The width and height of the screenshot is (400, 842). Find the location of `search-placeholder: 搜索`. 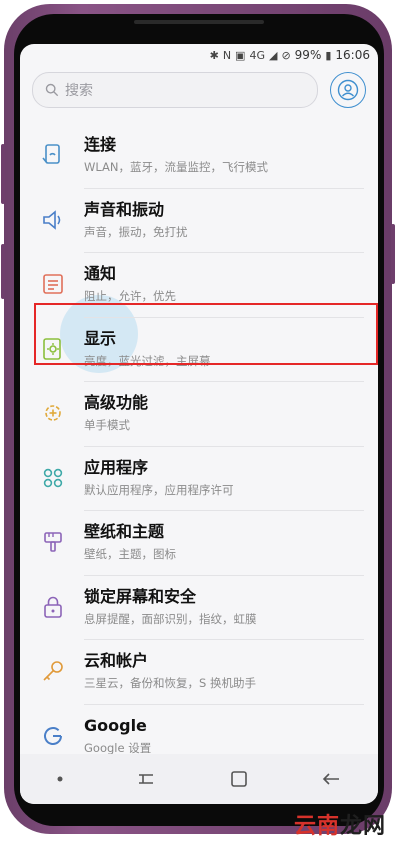

search-placeholder: 搜索 is located at coordinates (79, 91).